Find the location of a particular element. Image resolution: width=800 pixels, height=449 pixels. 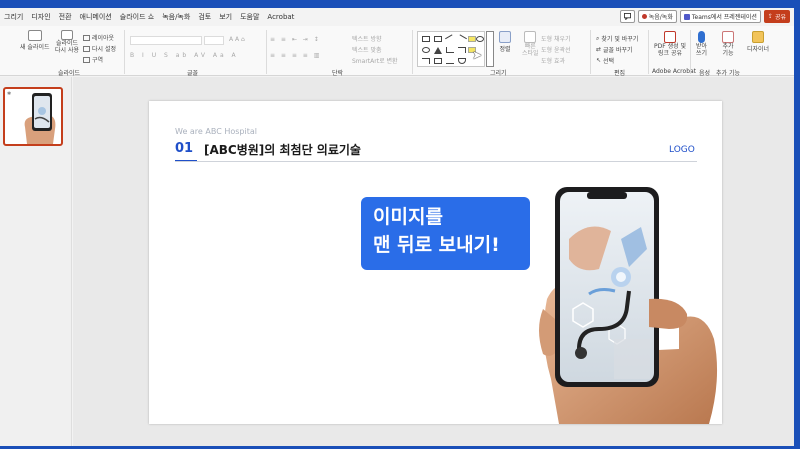

text-direction-label: 텍스트 방향 is located at coordinates (367, 39).